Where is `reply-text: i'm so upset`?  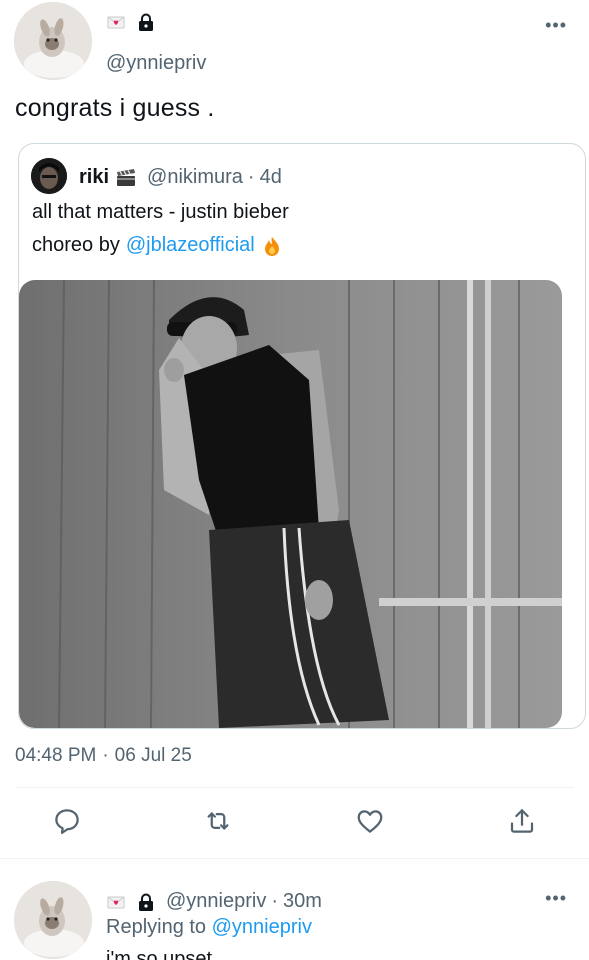
reply-text: i'm so upset is located at coordinates (159, 954).